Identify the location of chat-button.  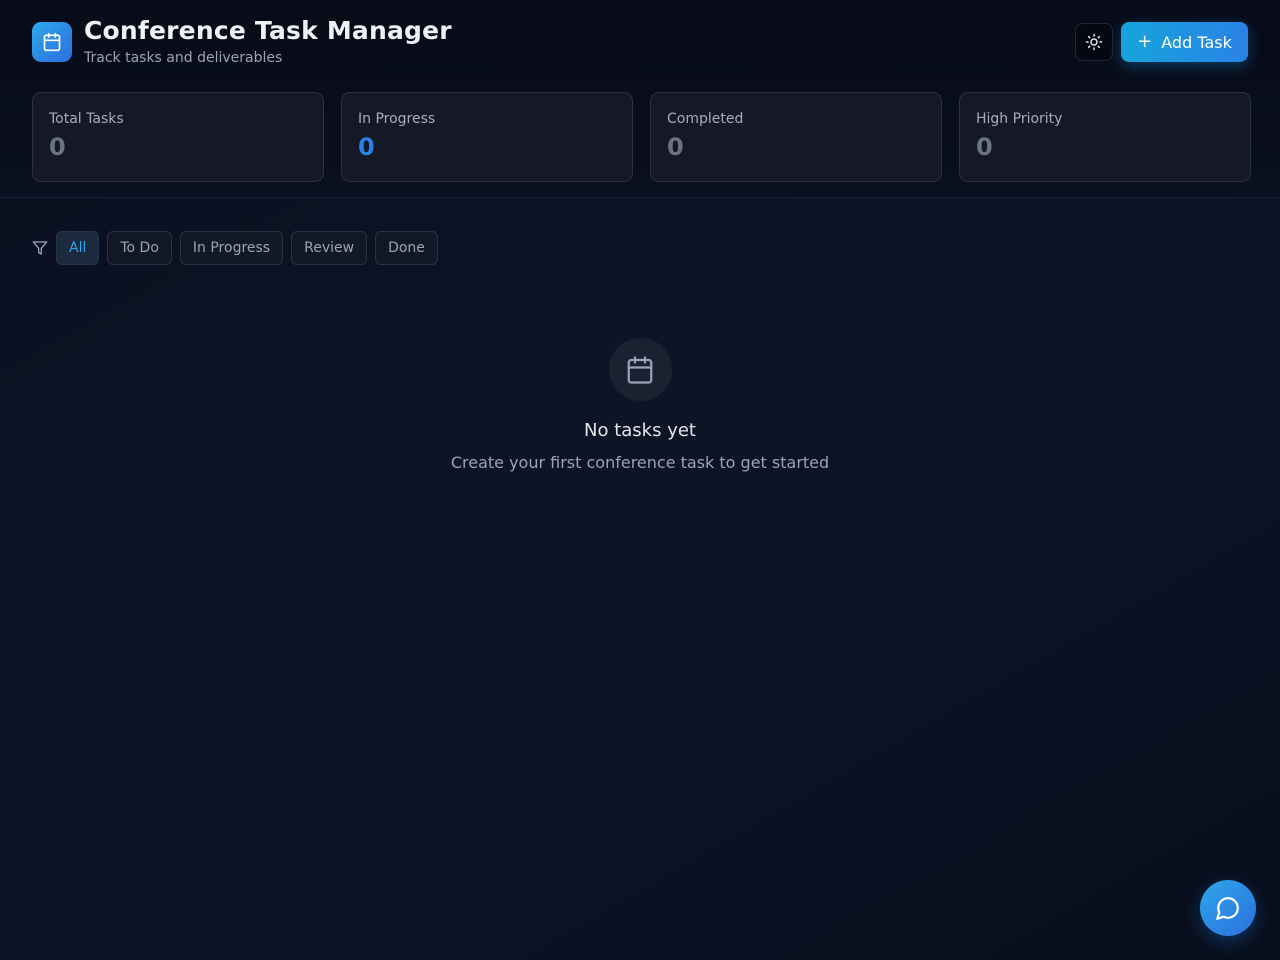
(1228, 908).